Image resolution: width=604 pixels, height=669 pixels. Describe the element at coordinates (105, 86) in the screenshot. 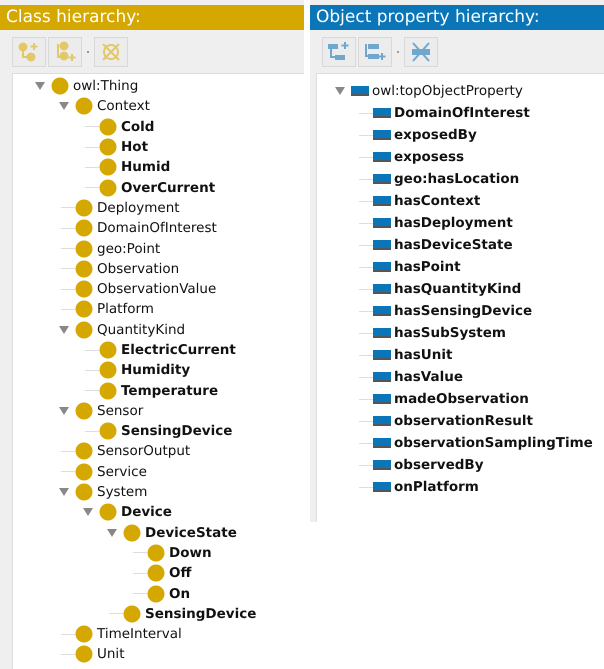

I see `tree-item: owl:Thing` at that location.